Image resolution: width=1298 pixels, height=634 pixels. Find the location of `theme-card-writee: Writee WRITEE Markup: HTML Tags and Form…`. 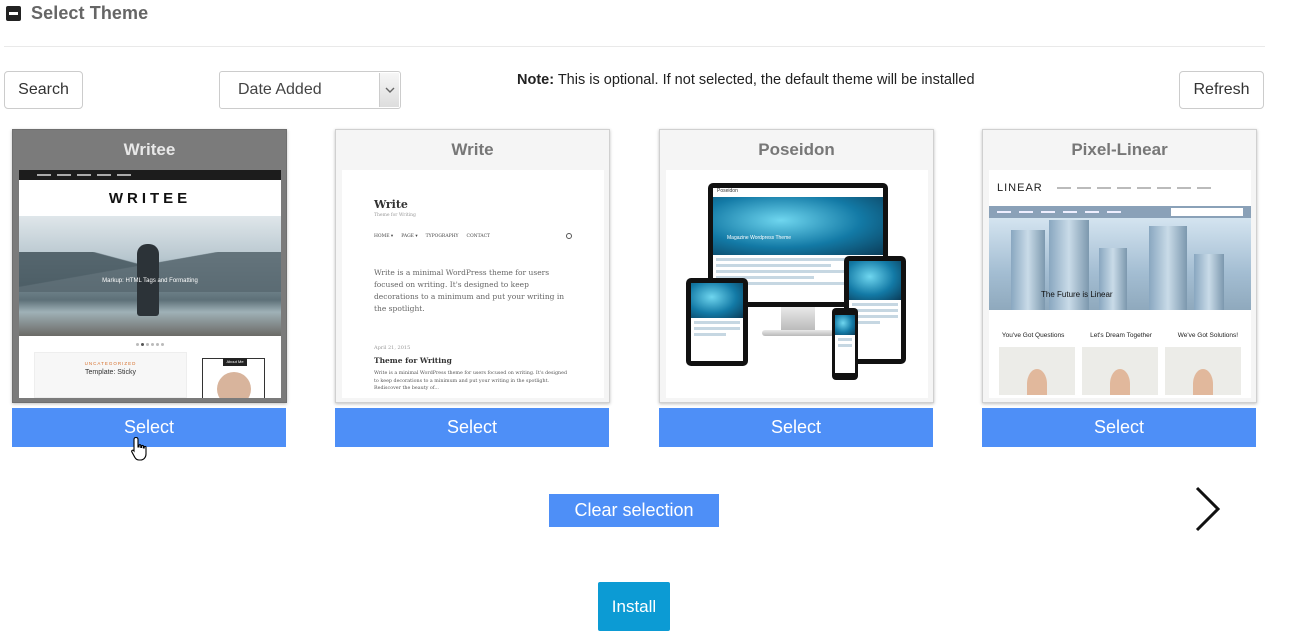

theme-card-writee: Writee WRITEE Markup: HTML Tags and Form… is located at coordinates (149, 266).